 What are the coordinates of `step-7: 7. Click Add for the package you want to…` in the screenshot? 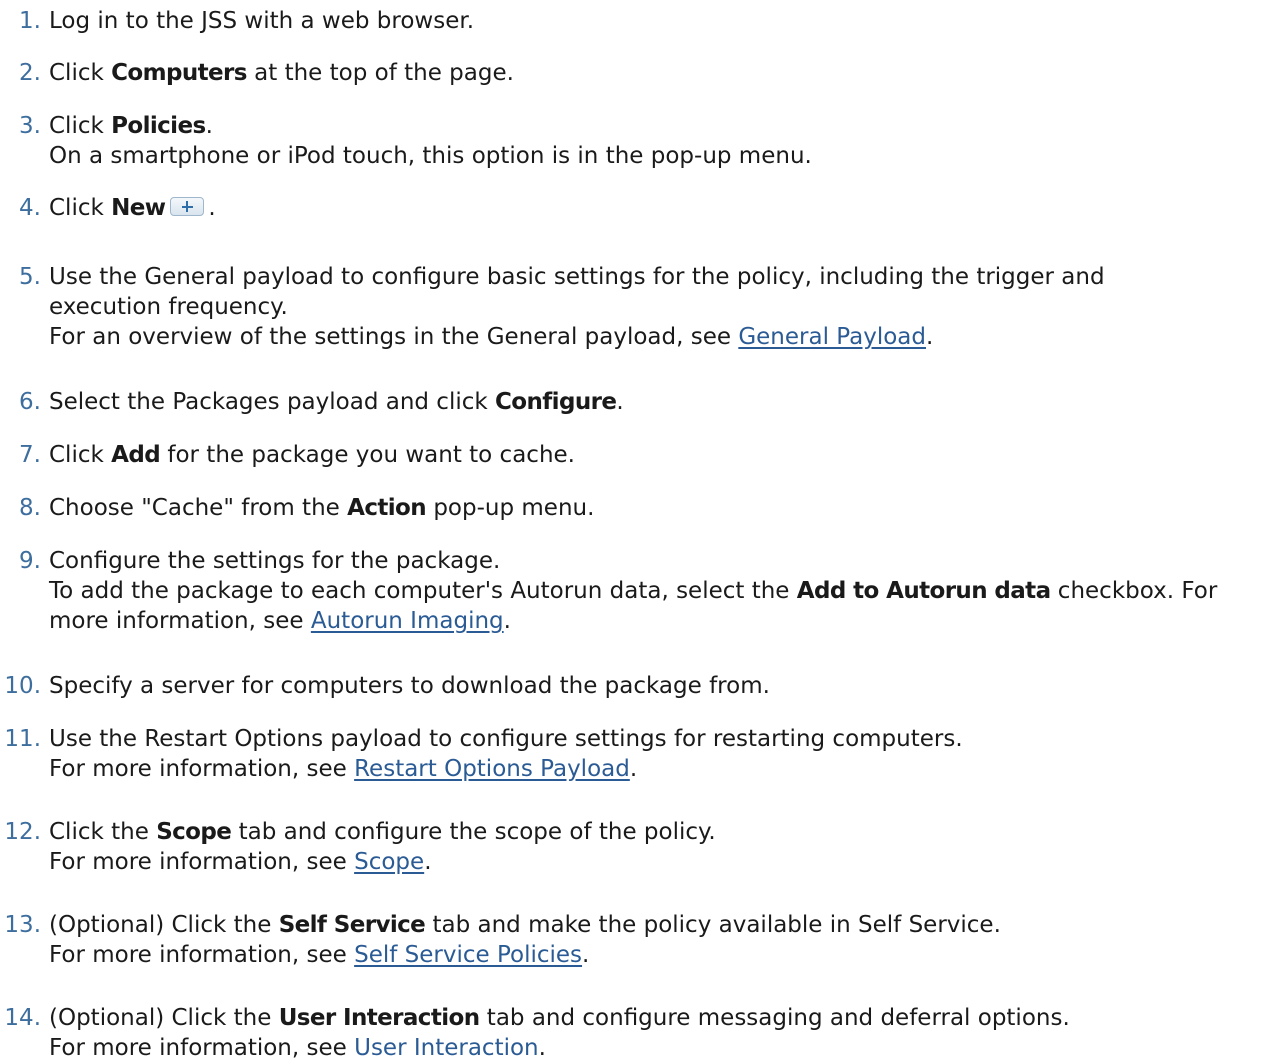 It's located at (287, 455).